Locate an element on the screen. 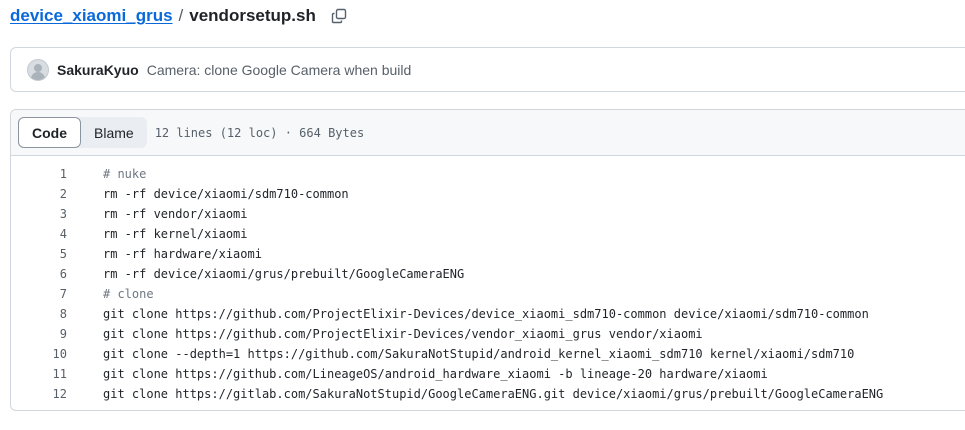  commit-author: SakuraKyuo is located at coordinates (98, 70).